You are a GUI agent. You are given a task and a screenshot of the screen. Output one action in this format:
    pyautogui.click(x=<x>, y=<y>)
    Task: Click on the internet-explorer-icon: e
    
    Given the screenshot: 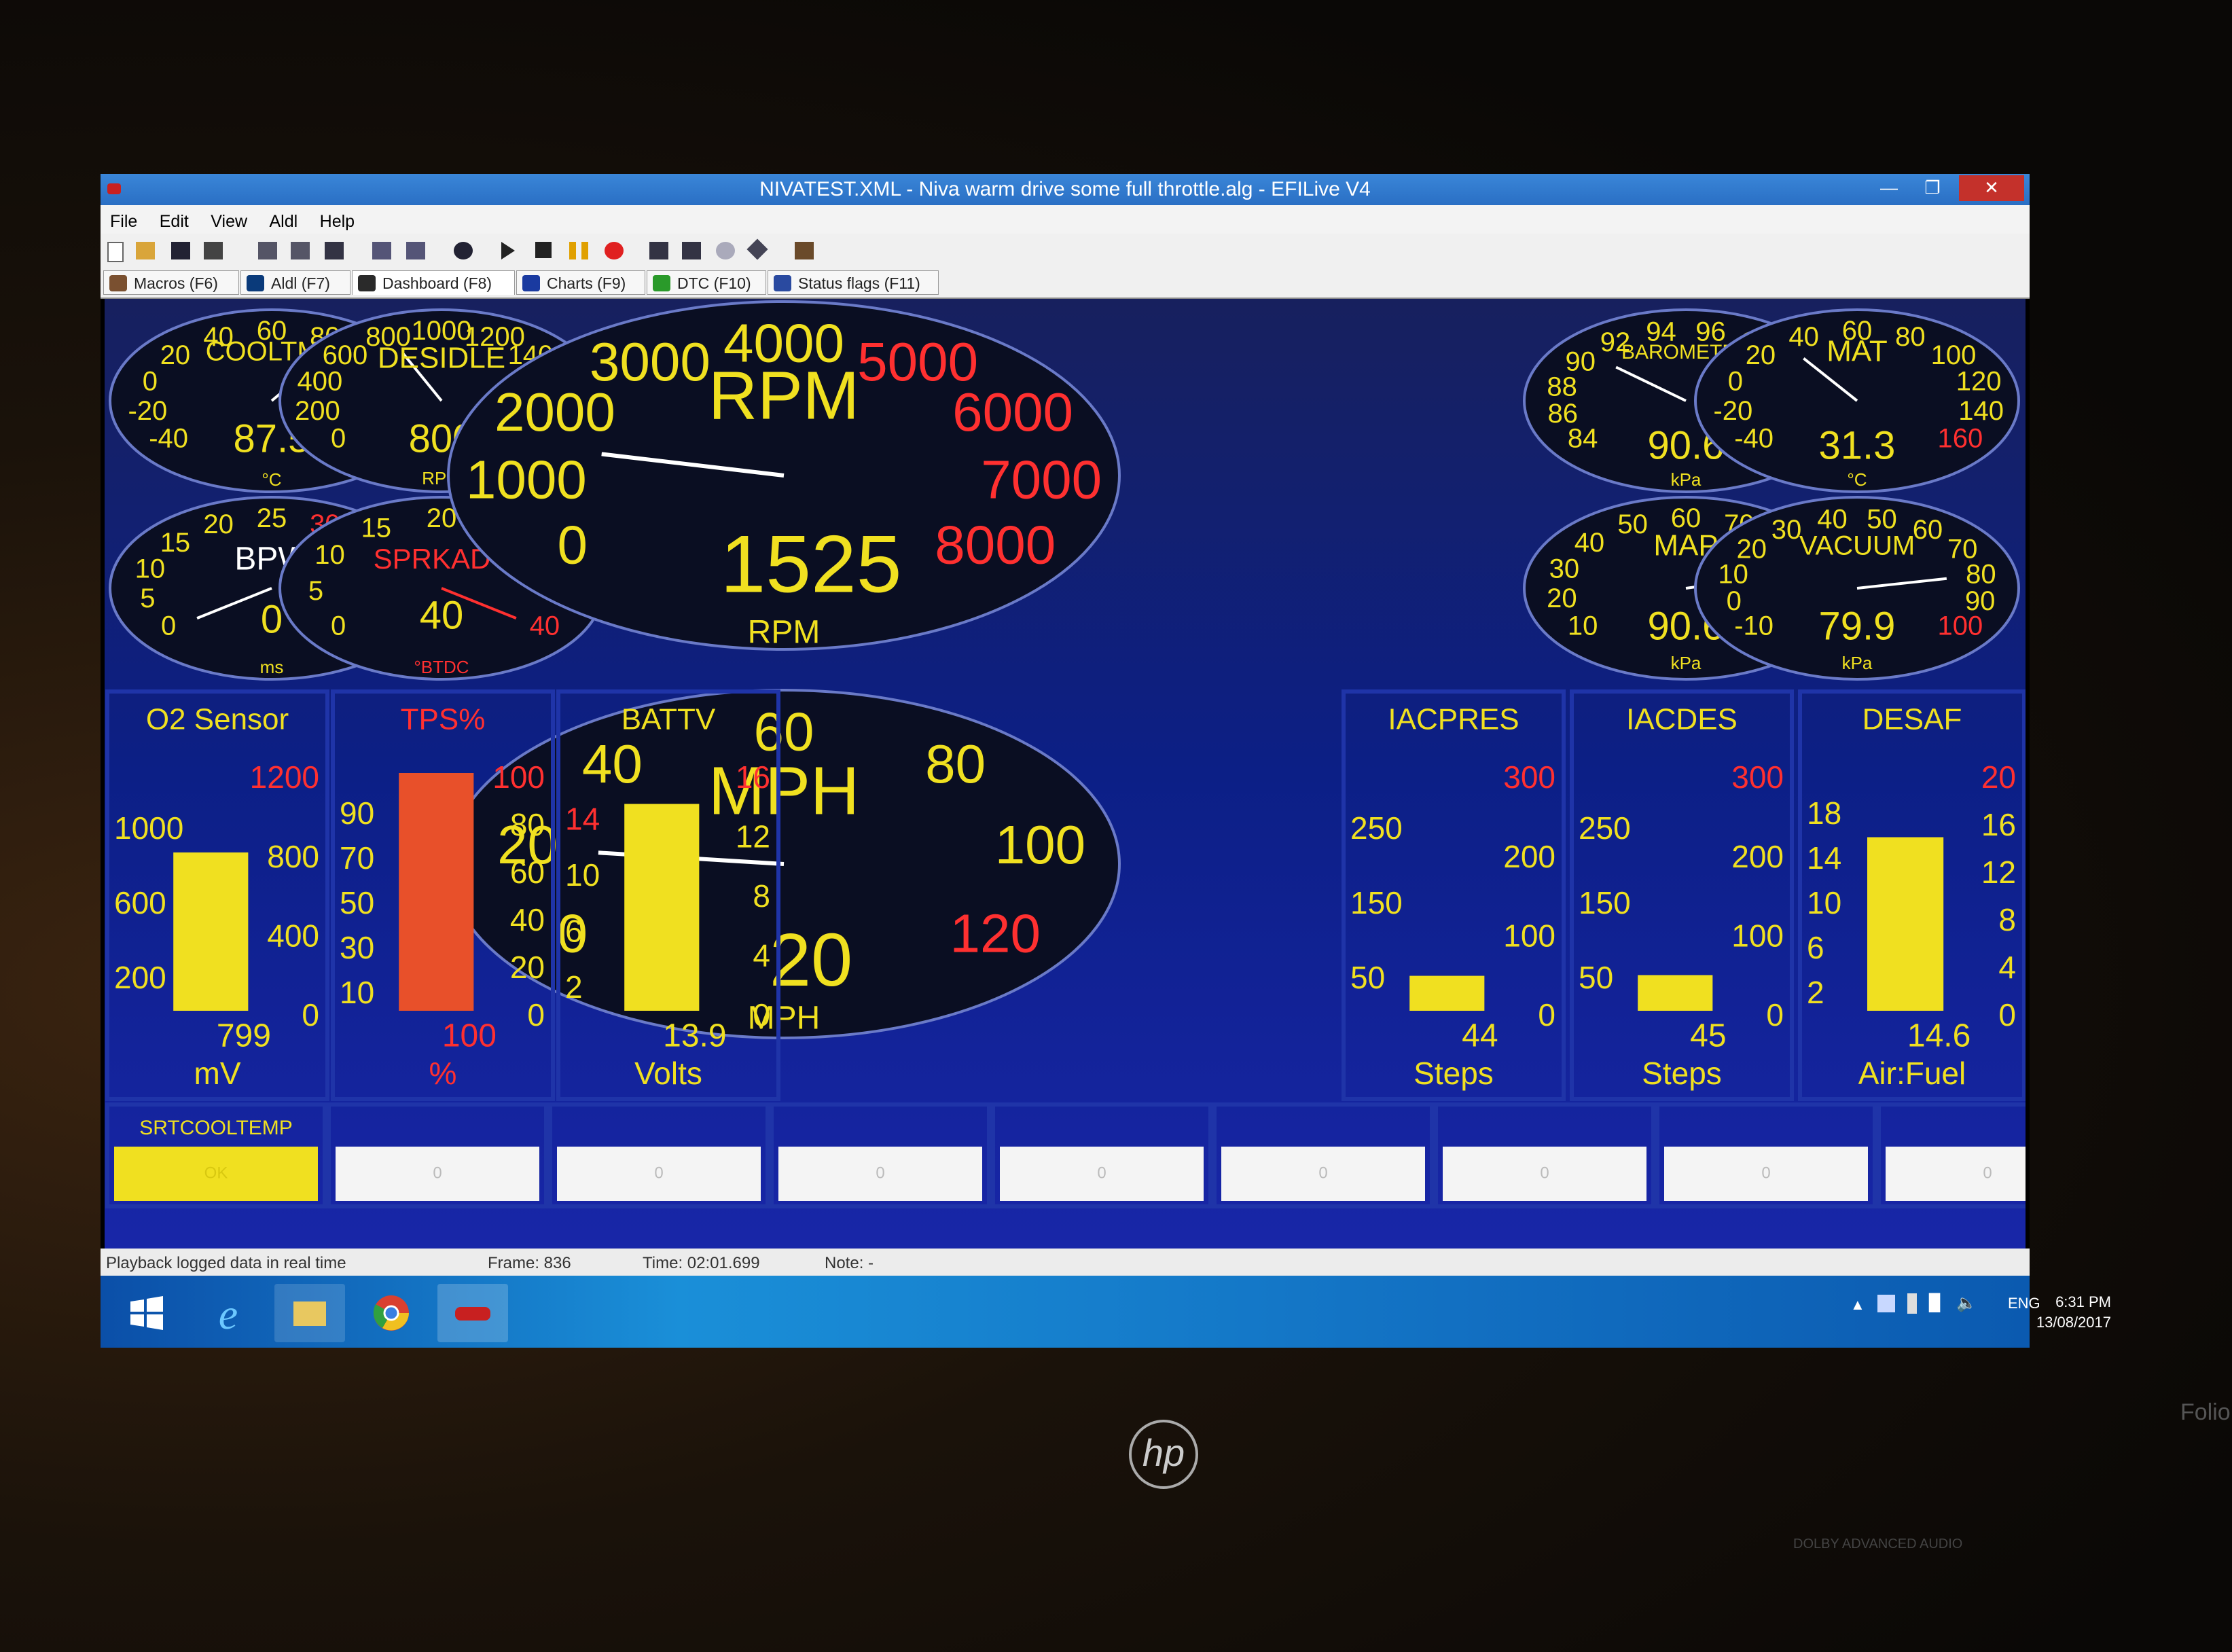 What is the action you would take?
    pyautogui.click(x=229, y=1313)
    